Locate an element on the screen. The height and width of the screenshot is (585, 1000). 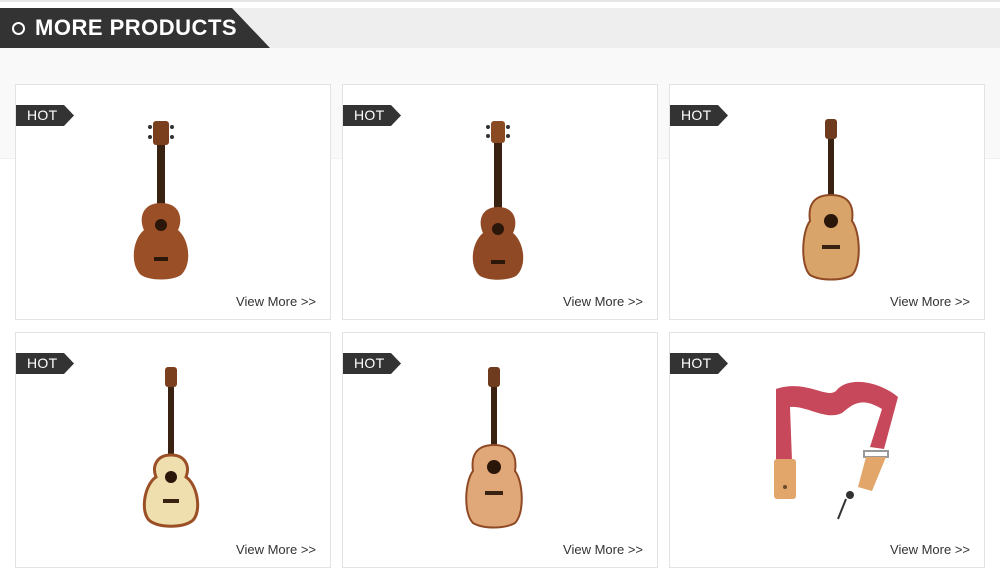
top-divider is located at coordinates (500, 1).